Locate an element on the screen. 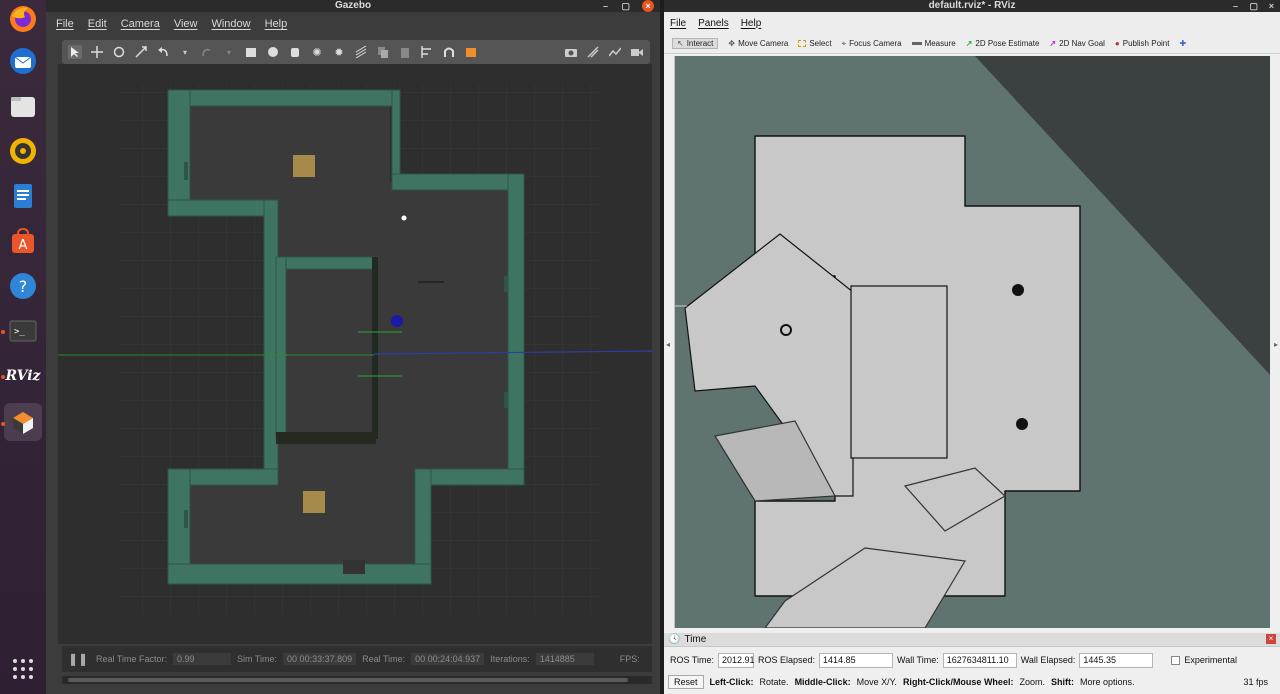 The image size is (1280, 694). align-icon is located at coordinates (427, 52).